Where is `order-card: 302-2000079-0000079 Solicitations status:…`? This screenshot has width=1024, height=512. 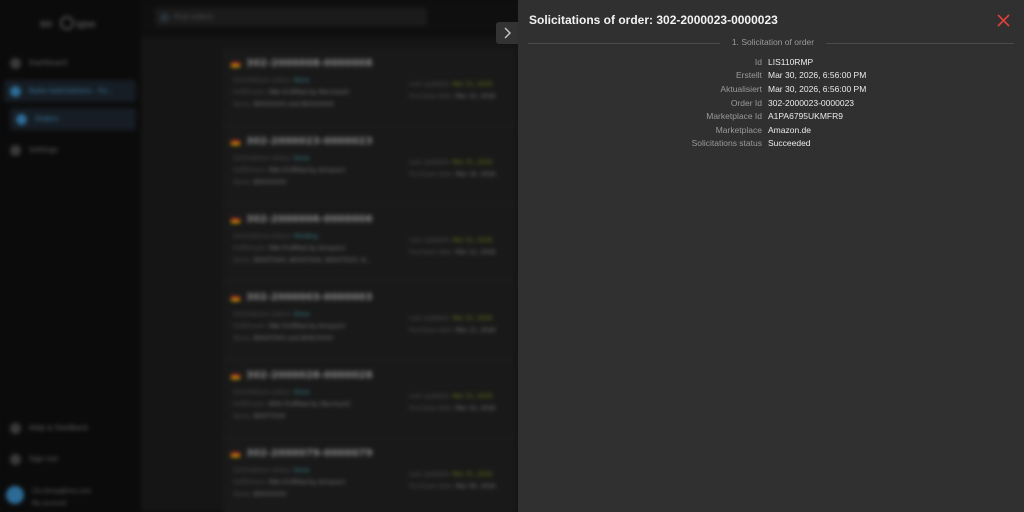 order-card: 302-2000079-0000079 Solicitations status:… is located at coordinates (369, 475).